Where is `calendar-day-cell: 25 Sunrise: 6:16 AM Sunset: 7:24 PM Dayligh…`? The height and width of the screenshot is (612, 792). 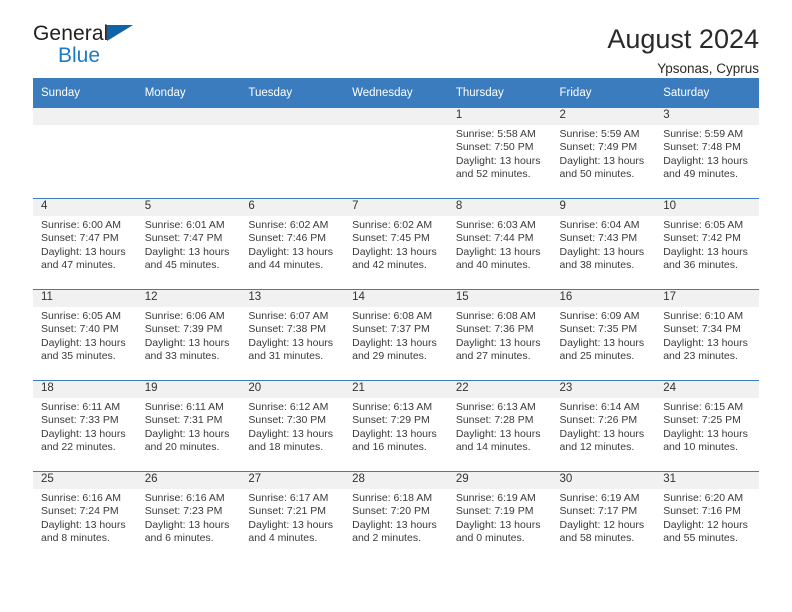
calendar-day-cell: 25 Sunrise: 6:16 AM Sunset: 7:24 PM Dayligh… is located at coordinates (85, 516).